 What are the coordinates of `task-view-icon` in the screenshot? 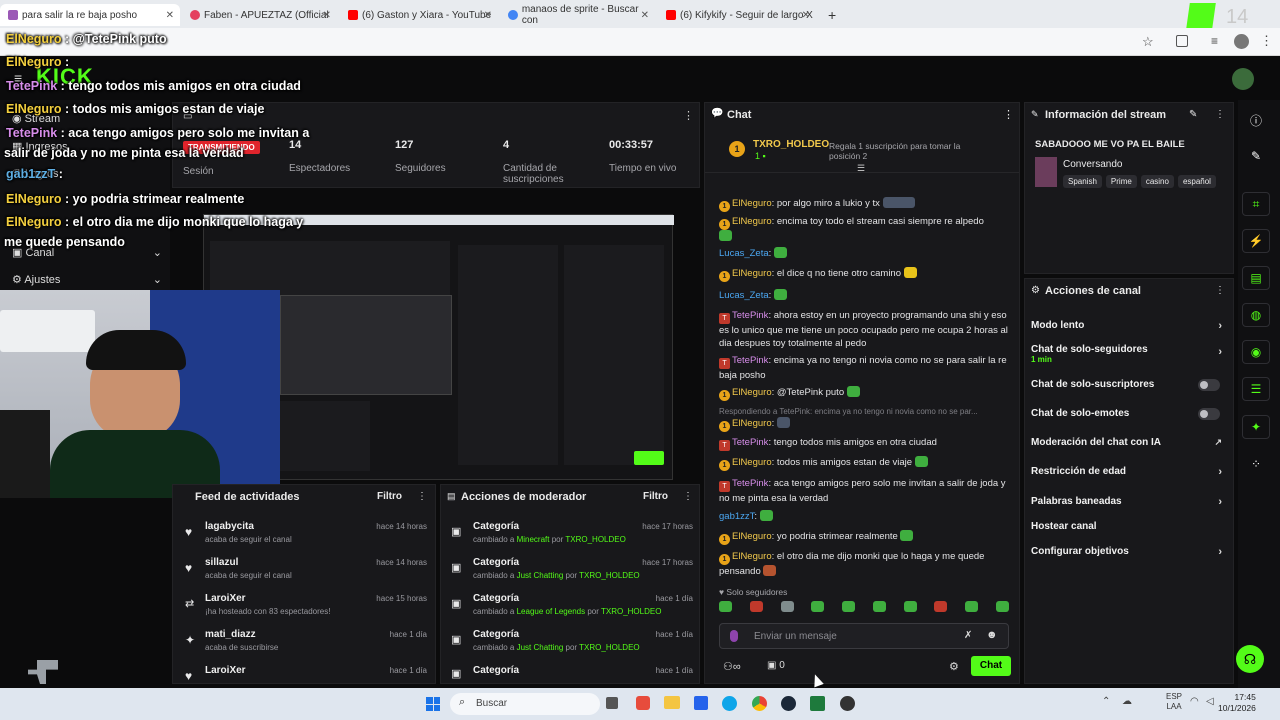 It's located at (612, 703).